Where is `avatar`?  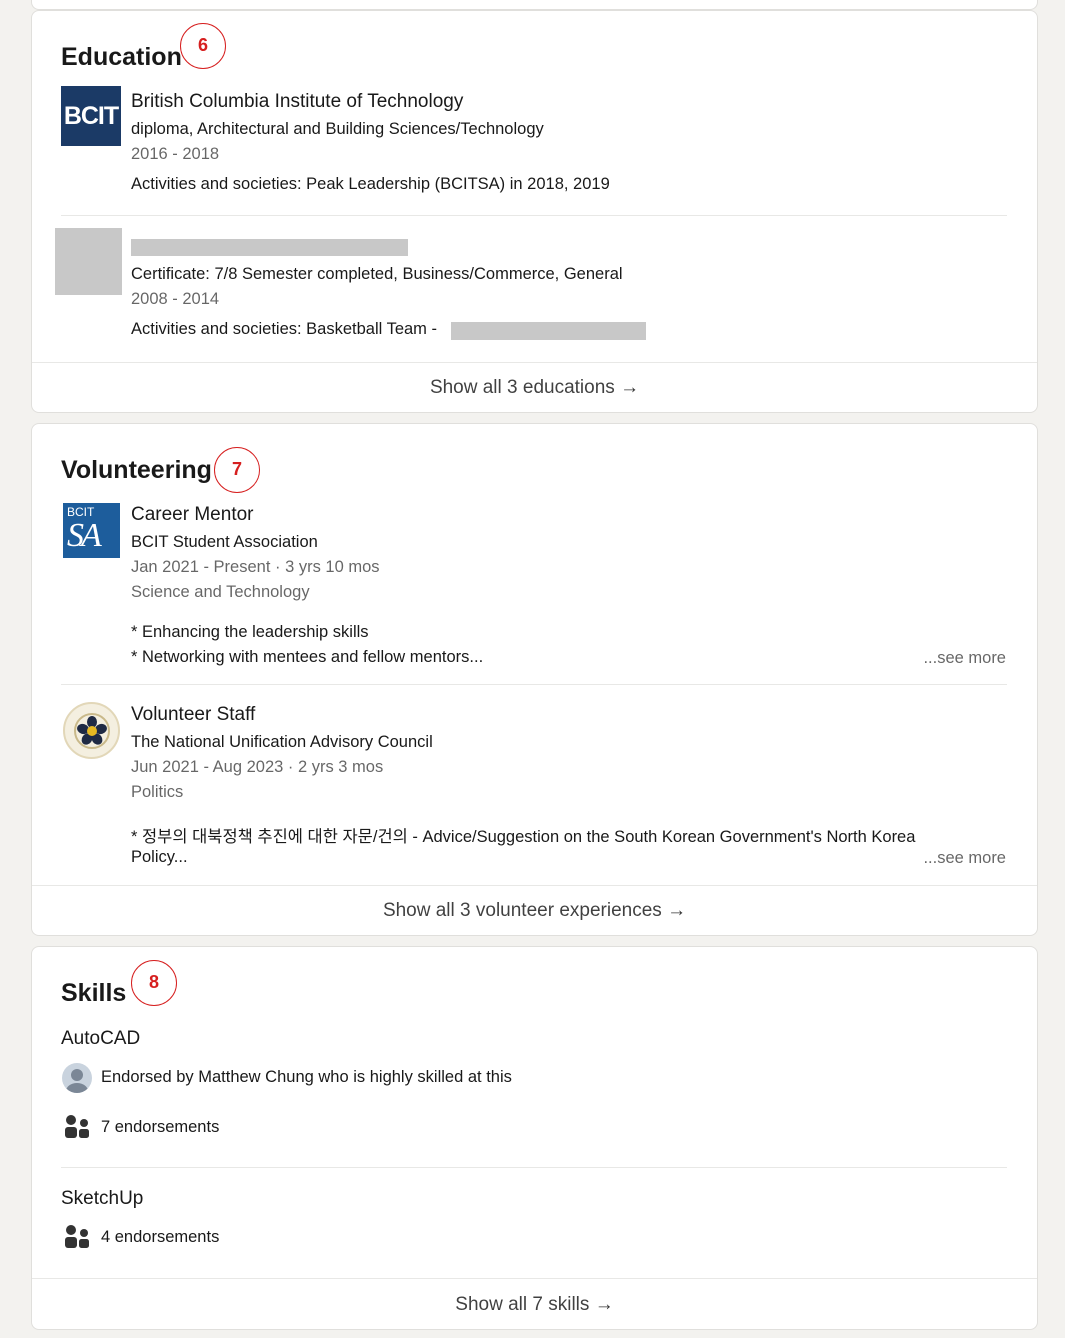
avatar is located at coordinates (77, 1078).